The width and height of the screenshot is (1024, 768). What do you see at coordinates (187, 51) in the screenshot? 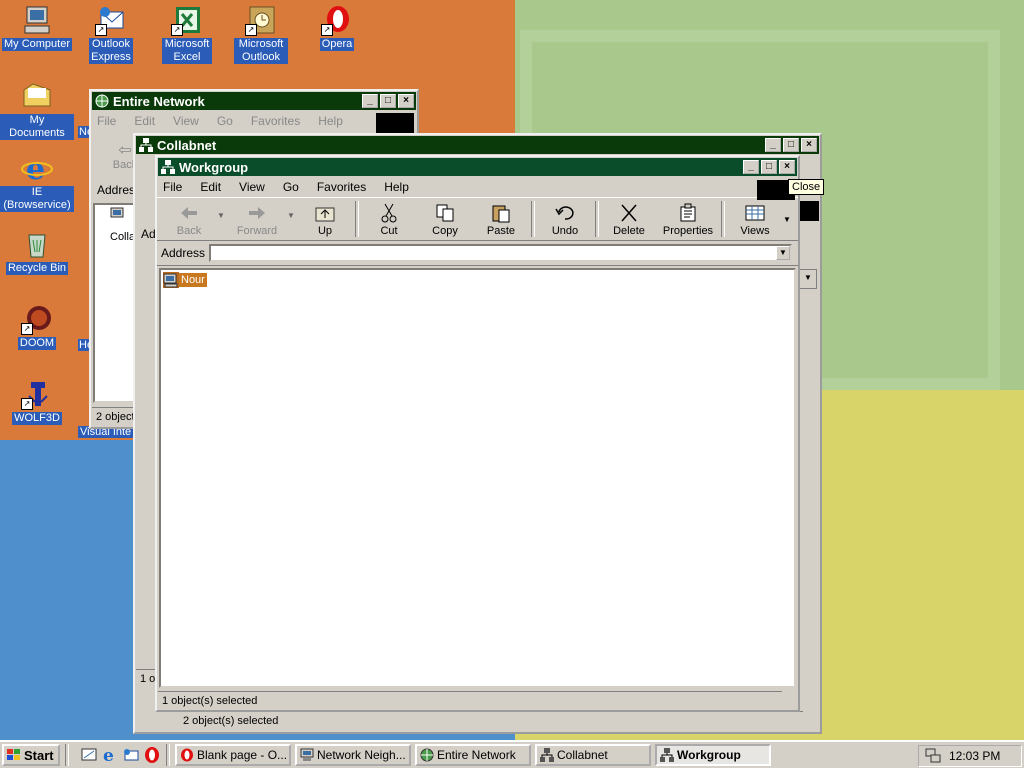
I see `desktop-icon-label: Microsoft Excel` at bounding box center [187, 51].